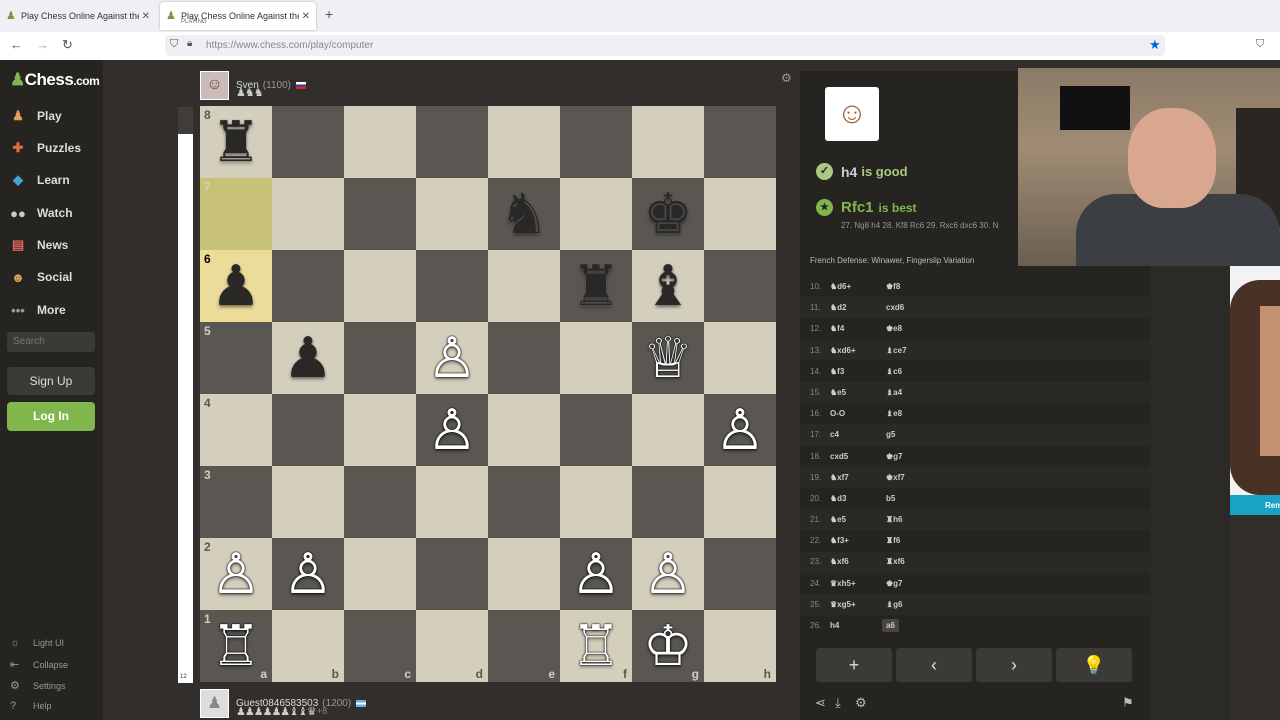 This screenshot has height=720, width=1280. I want to click on browser-tab: ♟ Play Chess Online Against the C ✕, so click(78, 16).